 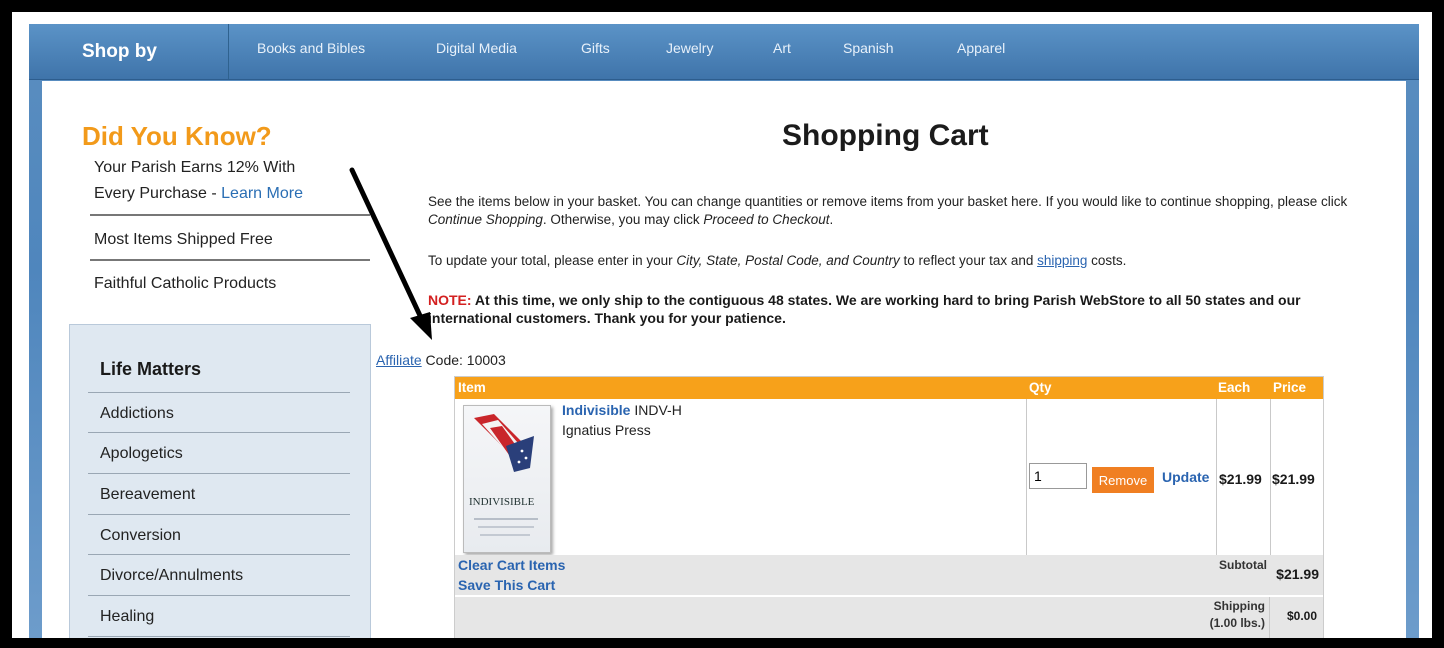 What do you see at coordinates (981, 48) in the screenshot?
I see `nav-apparel: Apparel` at bounding box center [981, 48].